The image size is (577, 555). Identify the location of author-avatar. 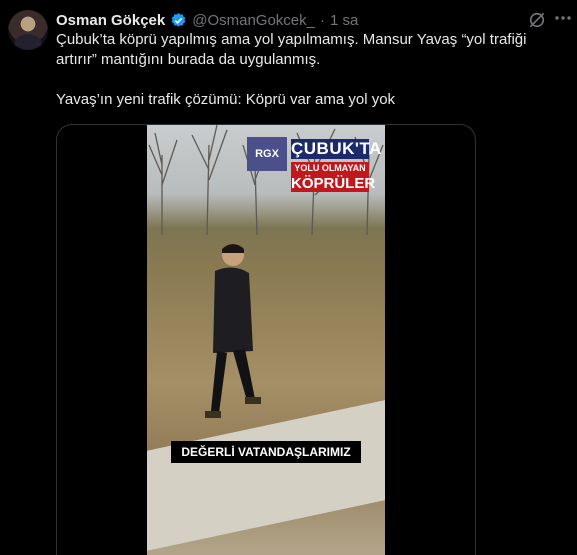
(28, 30).